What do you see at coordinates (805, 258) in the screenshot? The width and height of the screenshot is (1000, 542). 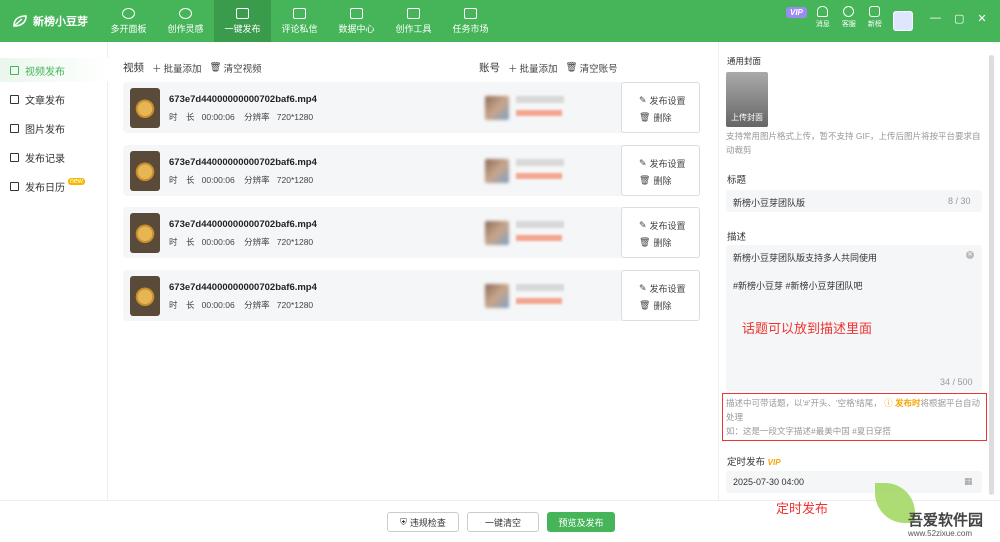 I see `description-line: 新榜小豆芽团队版支持多人共同使用` at bounding box center [805, 258].